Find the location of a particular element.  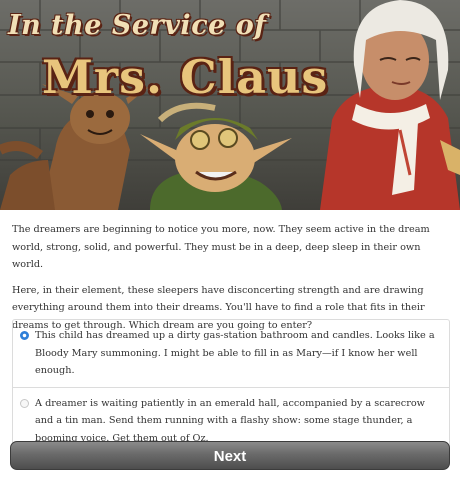

radio-button-selected is located at coordinates (24, 335).